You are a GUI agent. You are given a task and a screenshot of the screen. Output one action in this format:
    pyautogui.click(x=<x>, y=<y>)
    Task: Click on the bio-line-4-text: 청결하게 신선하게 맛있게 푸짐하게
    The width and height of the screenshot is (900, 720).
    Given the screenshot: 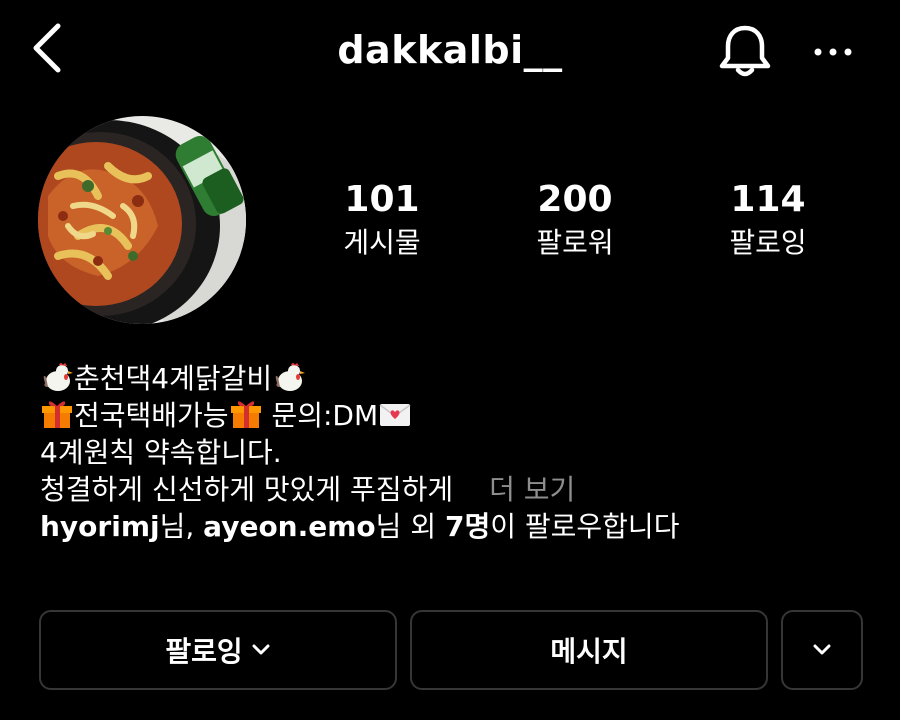 What is the action you would take?
    pyautogui.click(x=247, y=489)
    